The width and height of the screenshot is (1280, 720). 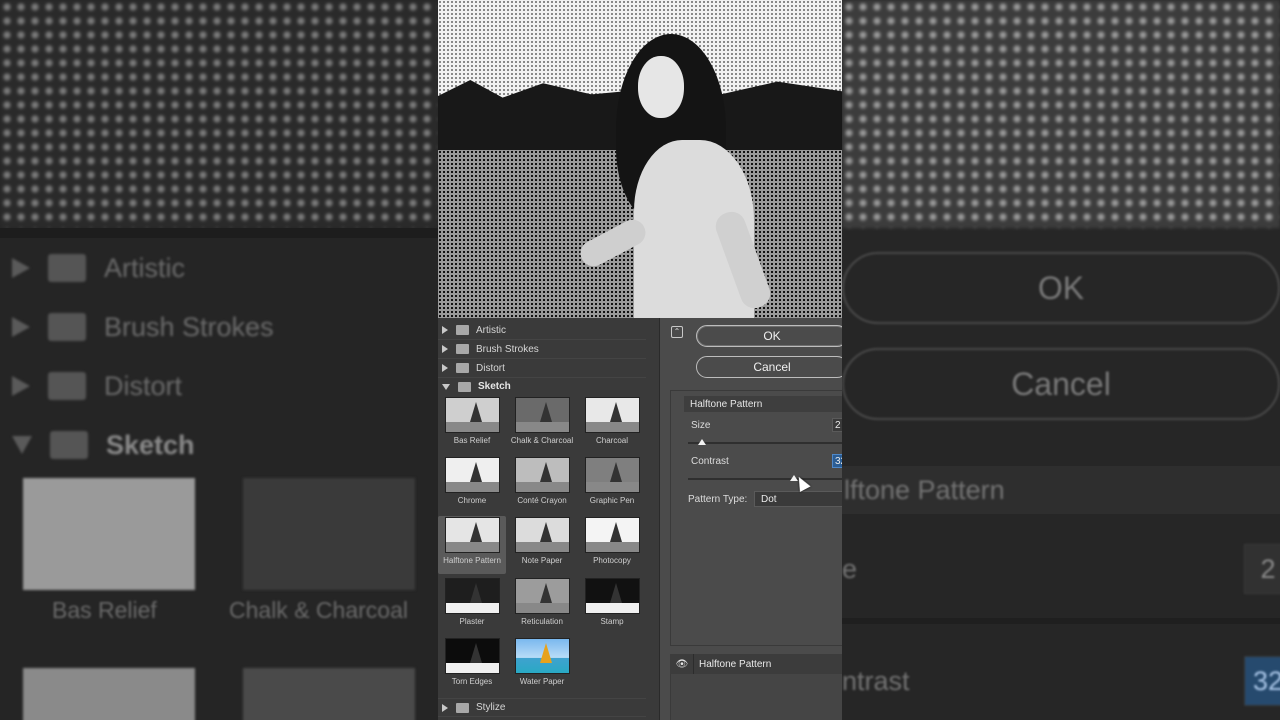 I want to click on pattern-type-select: Dot, so click(x=798, y=499).